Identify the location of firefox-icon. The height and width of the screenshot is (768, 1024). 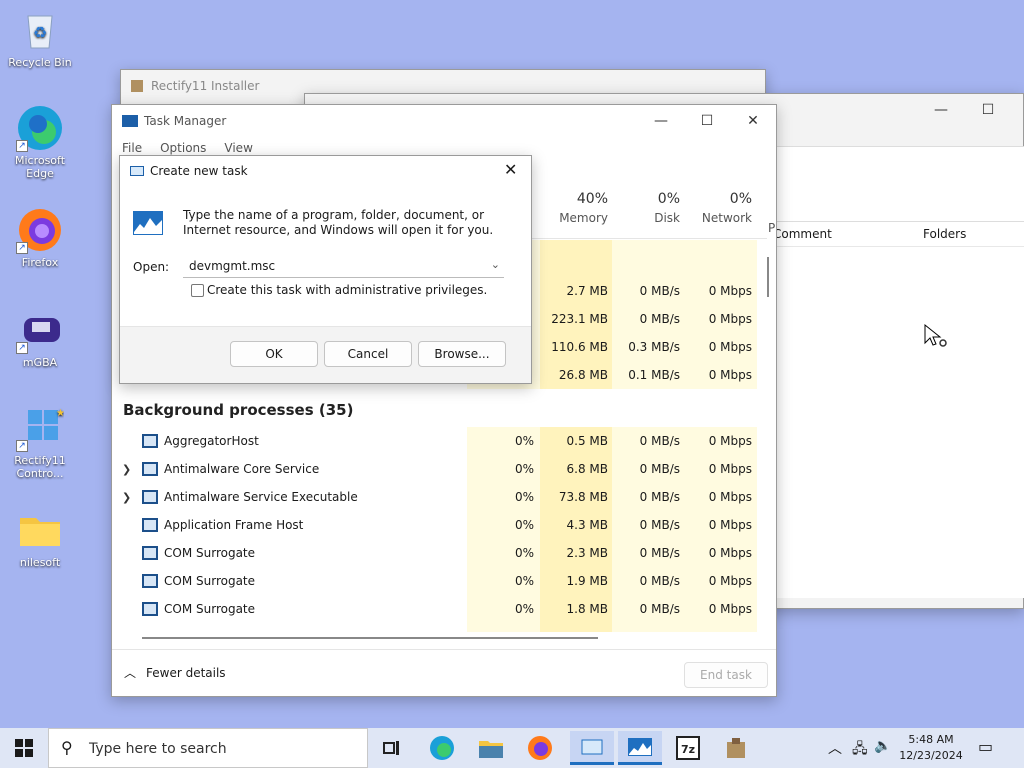
(540, 748).